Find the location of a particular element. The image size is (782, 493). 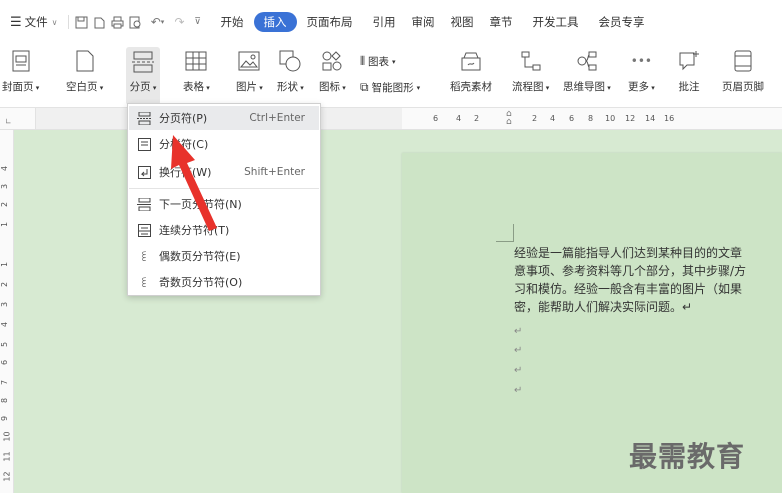

picture-label: 图片 is located at coordinates (246, 87).